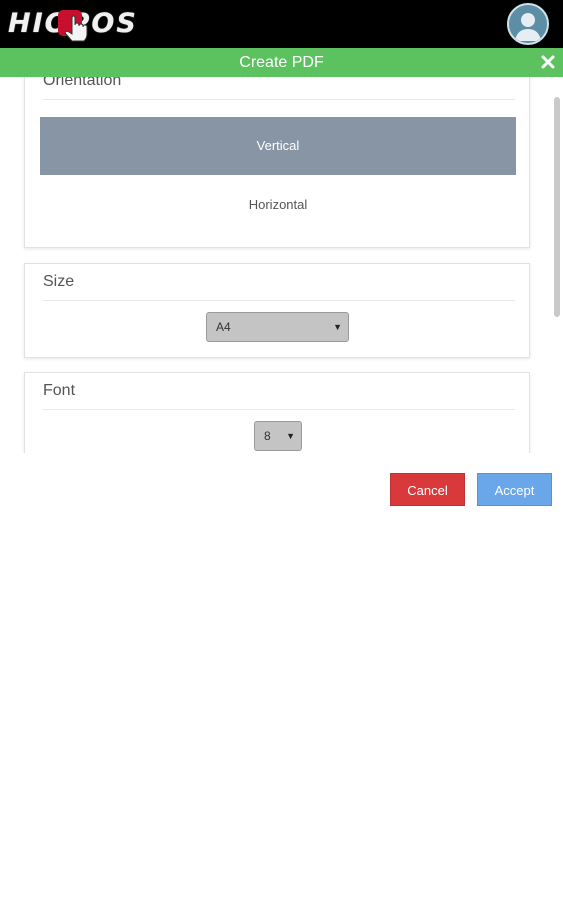 This screenshot has width=563, height=900. I want to click on close-icon, so click(548, 62).